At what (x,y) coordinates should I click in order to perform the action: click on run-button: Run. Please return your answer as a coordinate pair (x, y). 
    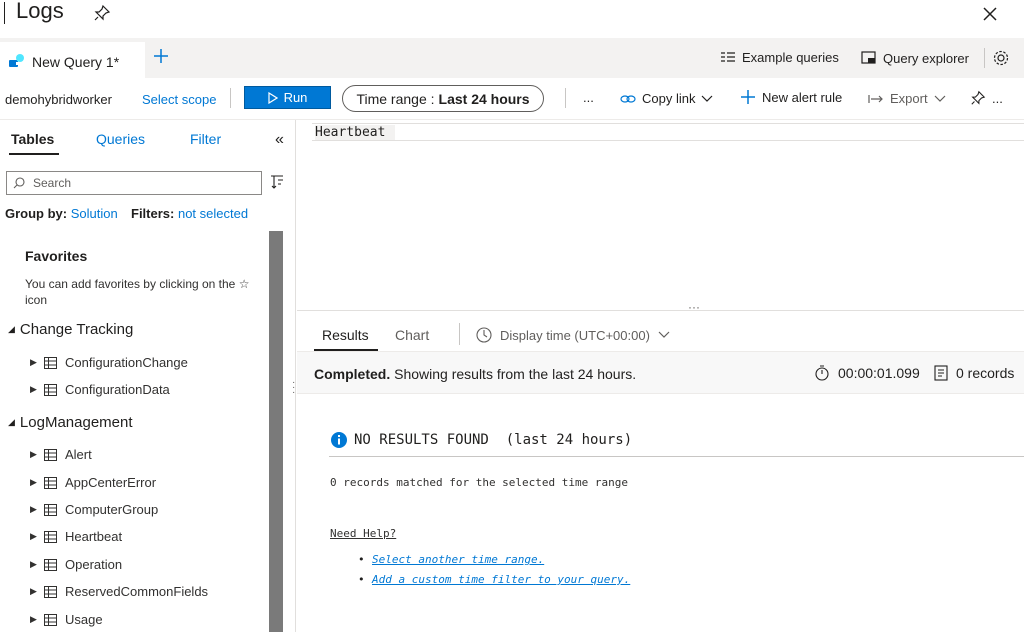
    Looking at the image, I should click on (287, 97).